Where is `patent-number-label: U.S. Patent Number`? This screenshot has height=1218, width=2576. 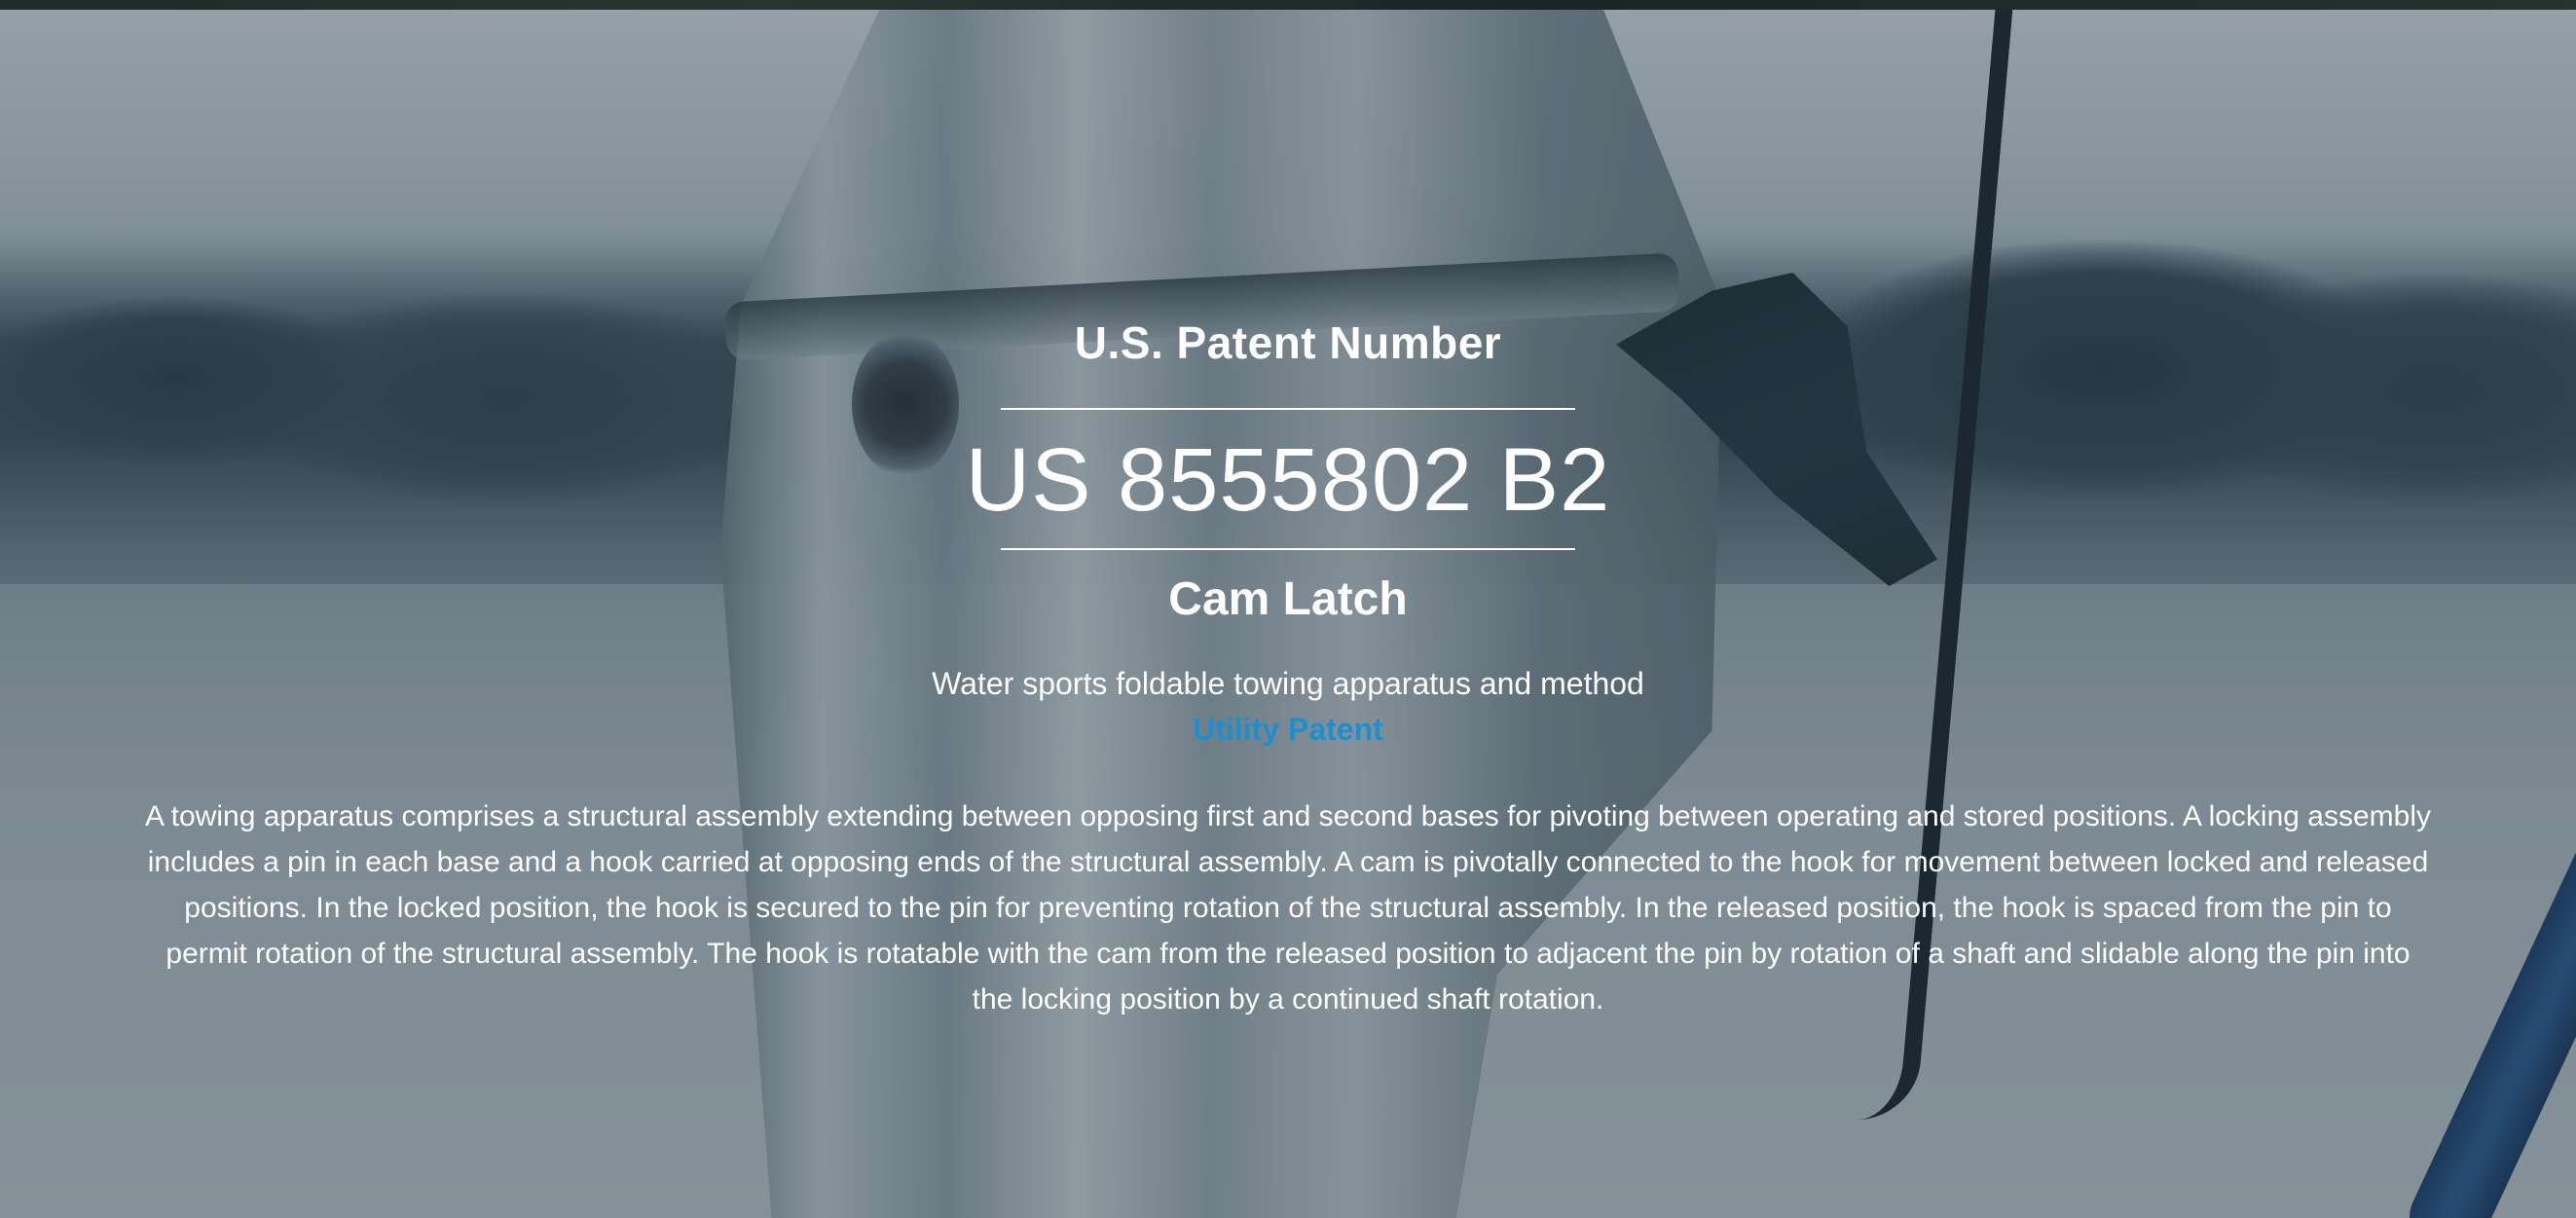
patent-number-label: U.S. Patent Number is located at coordinates (1288, 342).